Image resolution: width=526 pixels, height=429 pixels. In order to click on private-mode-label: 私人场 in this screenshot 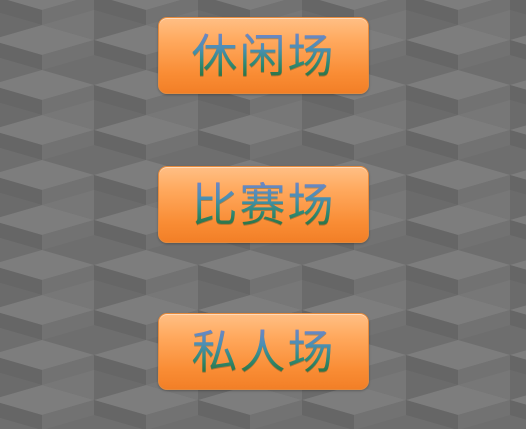, I will do `click(263, 351)`.